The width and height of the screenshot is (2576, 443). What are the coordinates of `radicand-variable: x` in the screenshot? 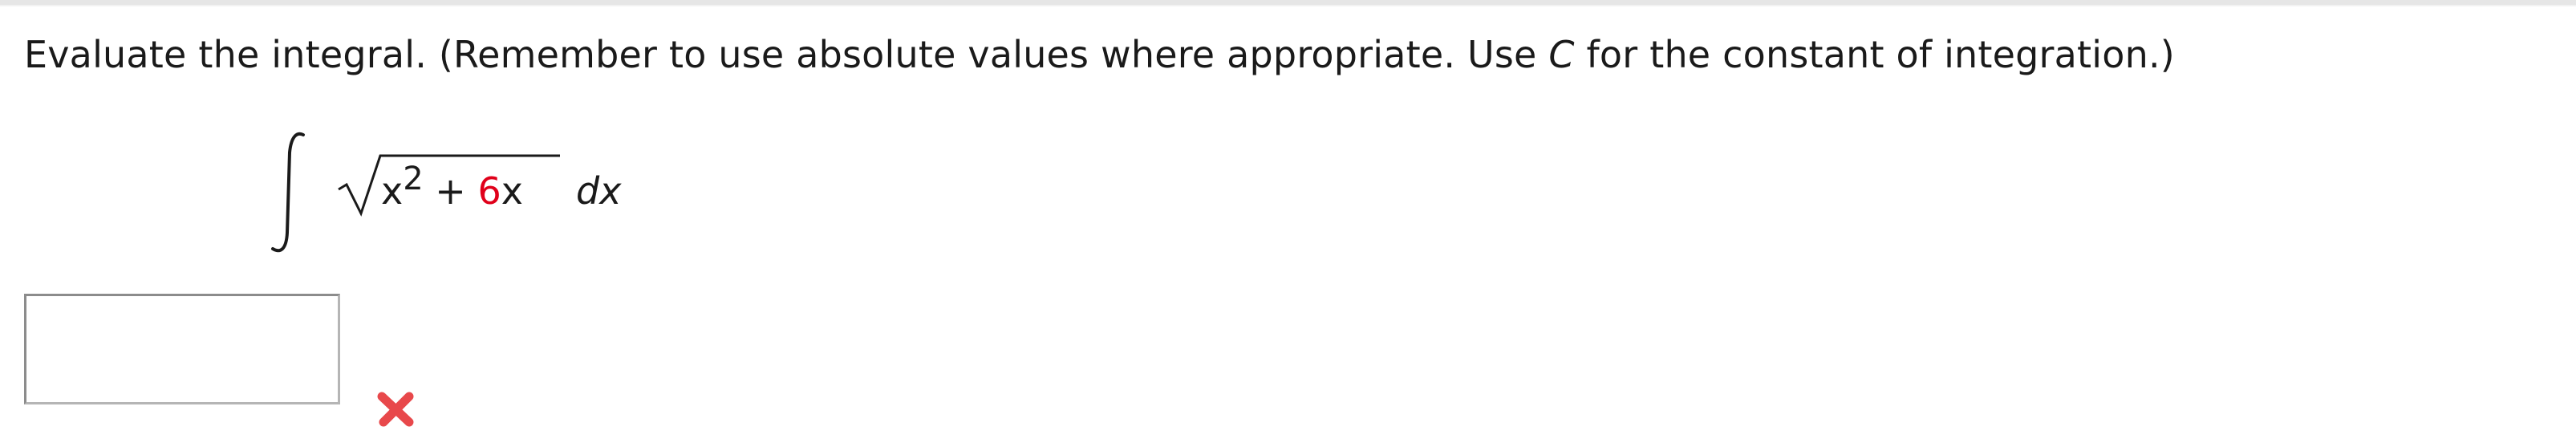 It's located at (392, 191).